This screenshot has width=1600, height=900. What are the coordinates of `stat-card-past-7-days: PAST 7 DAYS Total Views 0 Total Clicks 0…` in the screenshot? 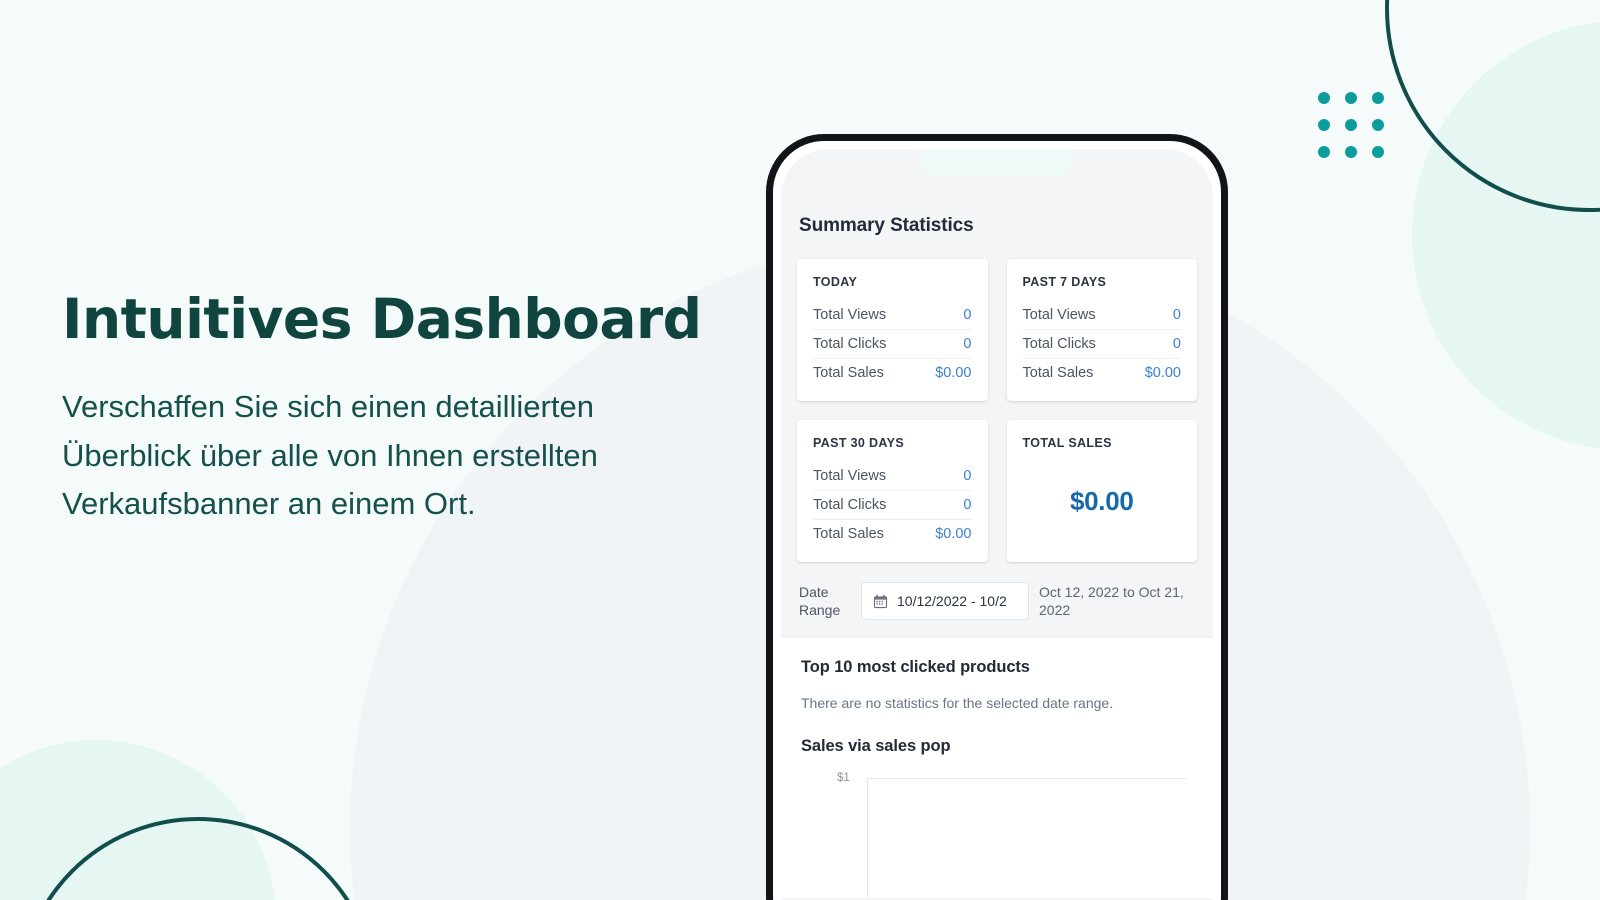 It's located at (1101, 330).